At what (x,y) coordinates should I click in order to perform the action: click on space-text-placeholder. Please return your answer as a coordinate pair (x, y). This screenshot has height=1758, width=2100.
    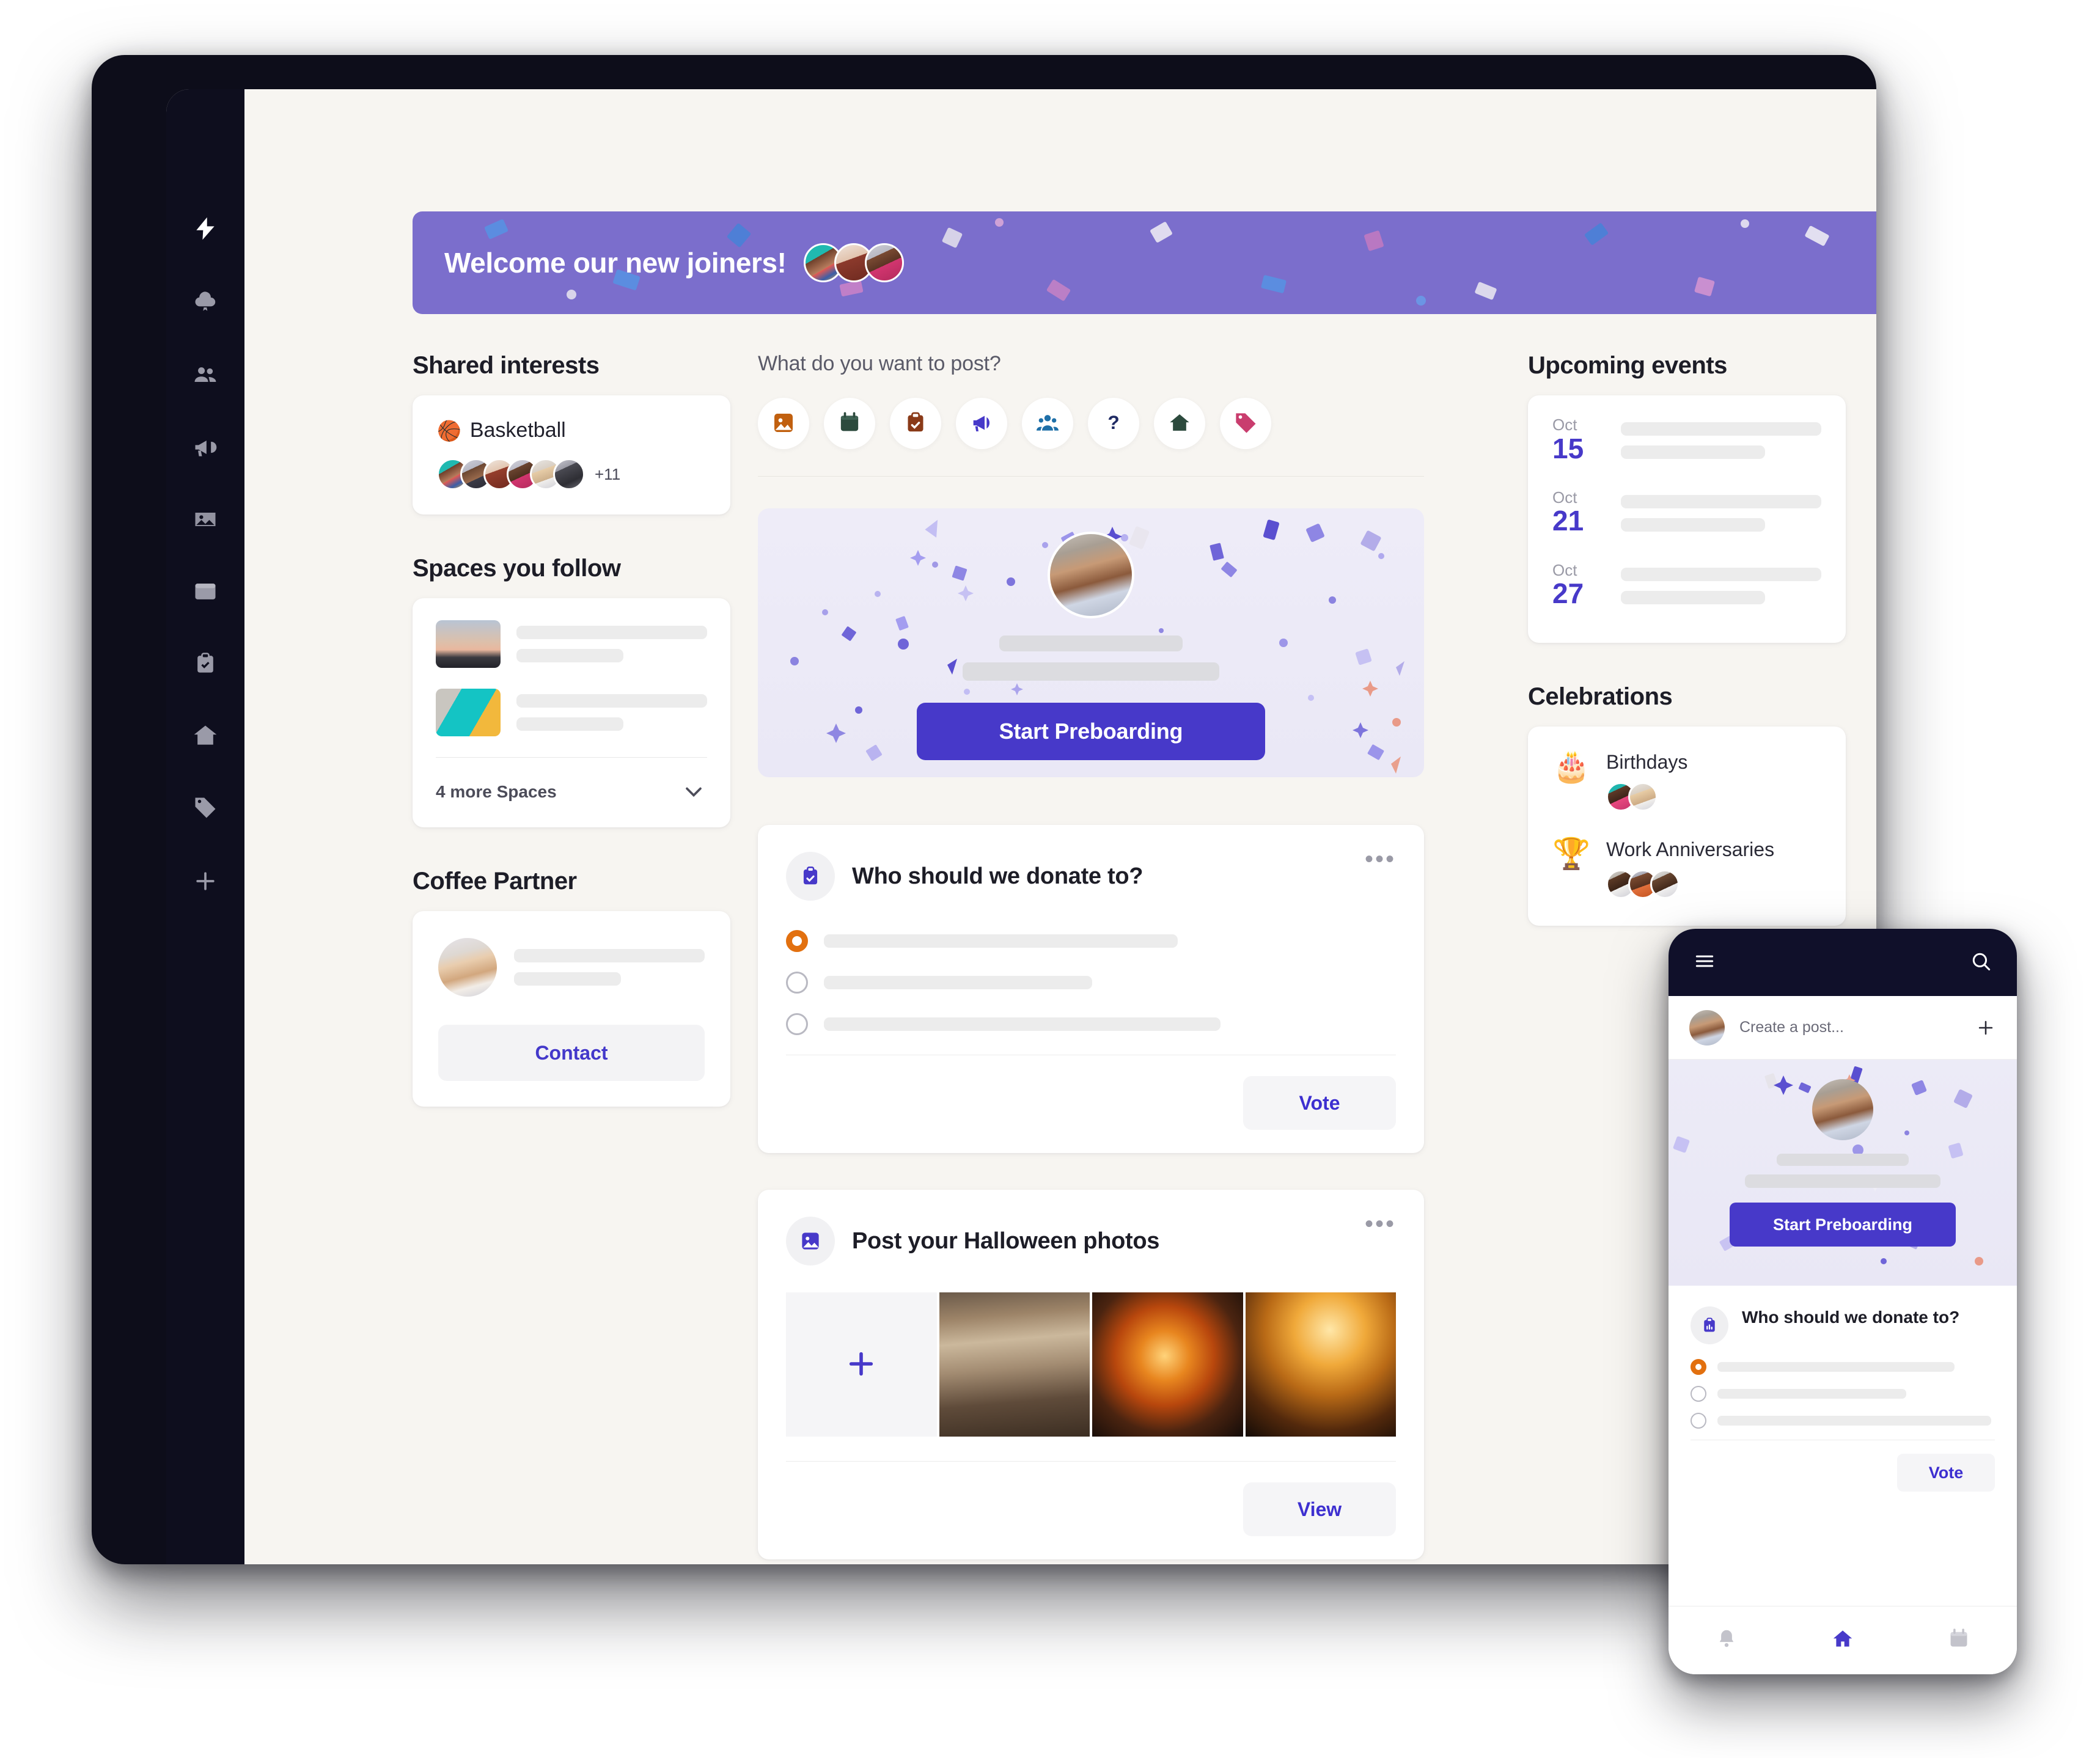
    Looking at the image, I should click on (611, 713).